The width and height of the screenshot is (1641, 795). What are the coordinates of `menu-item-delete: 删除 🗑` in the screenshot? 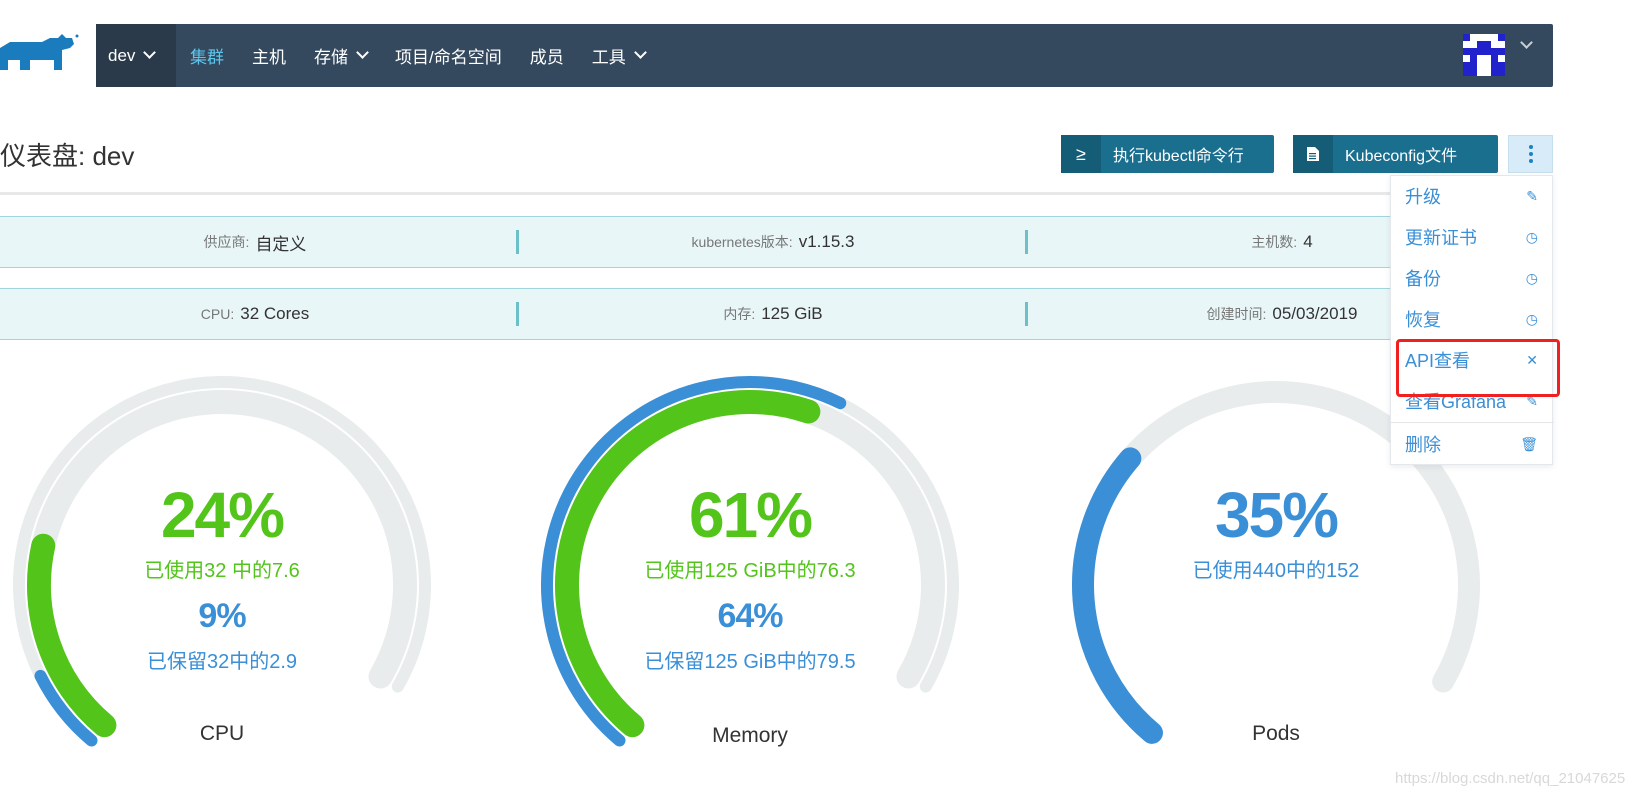 It's located at (1472, 444).